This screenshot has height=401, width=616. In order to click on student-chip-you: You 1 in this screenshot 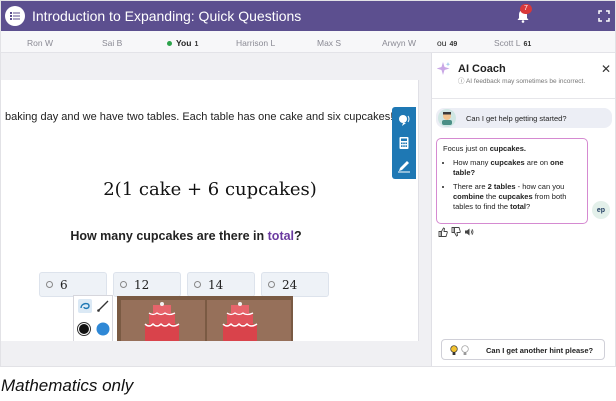, I will do `click(182, 43)`.